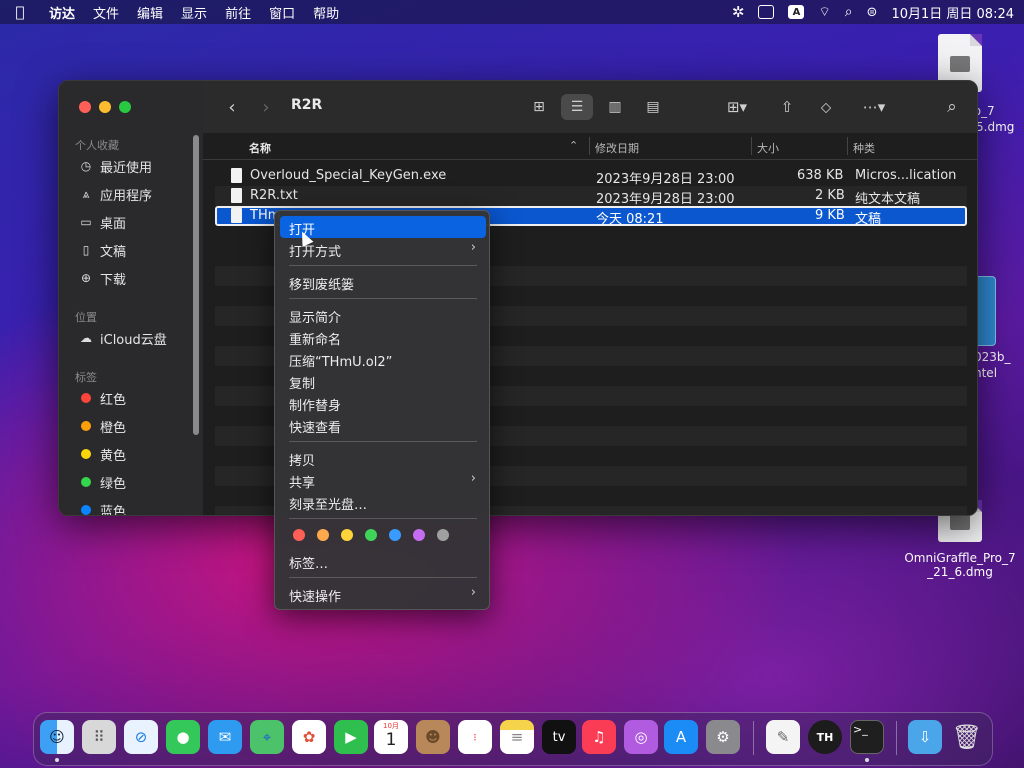 This screenshot has height=768, width=1024. Describe the element at coordinates (787, 107) in the screenshot. I see `share-icon: ⇧` at that location.